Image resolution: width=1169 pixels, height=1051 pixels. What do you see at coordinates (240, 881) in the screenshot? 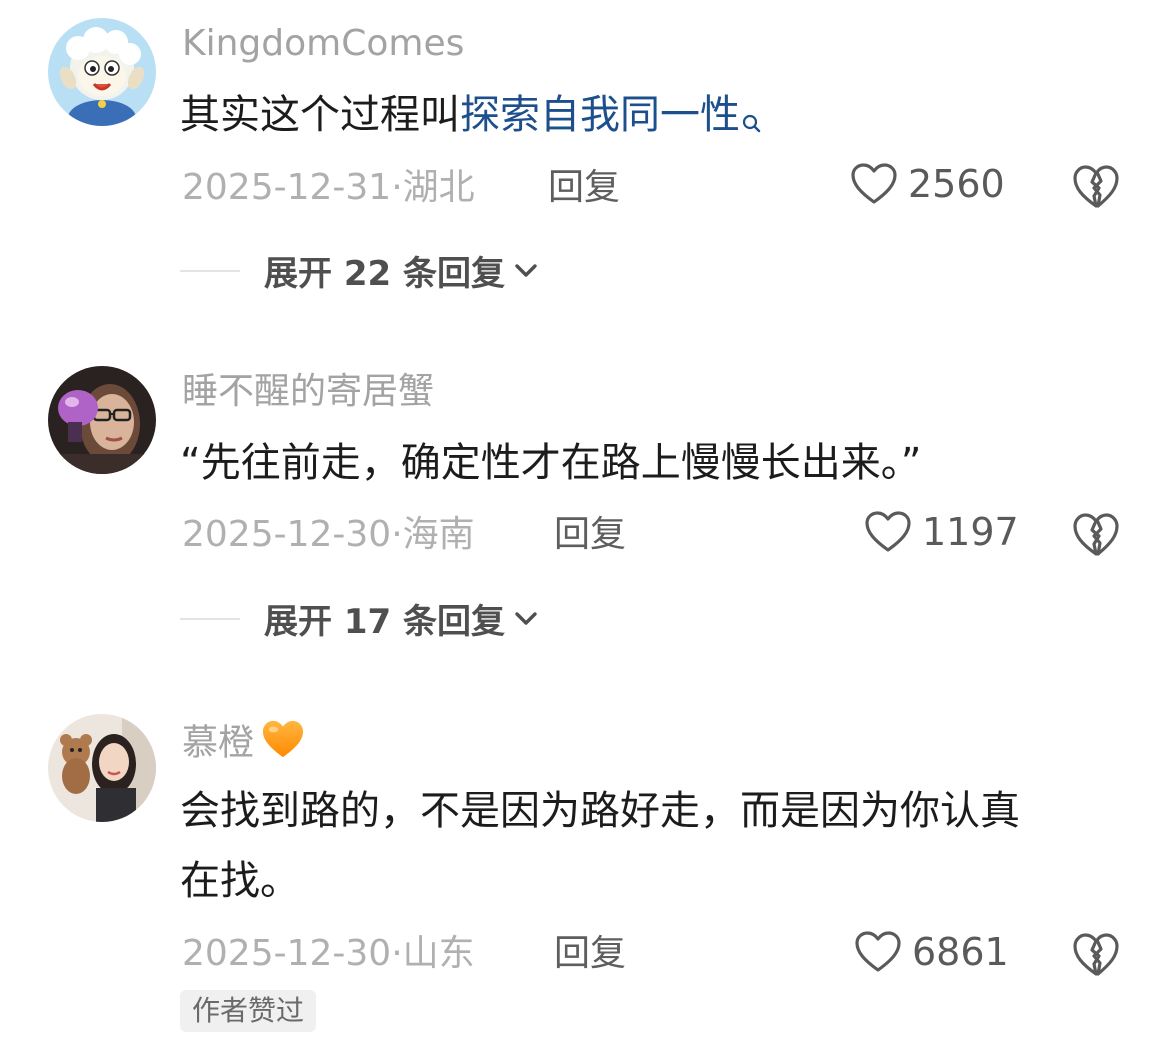
I see `comment-text-line2: 在找。` at bounding box center [240, 881].